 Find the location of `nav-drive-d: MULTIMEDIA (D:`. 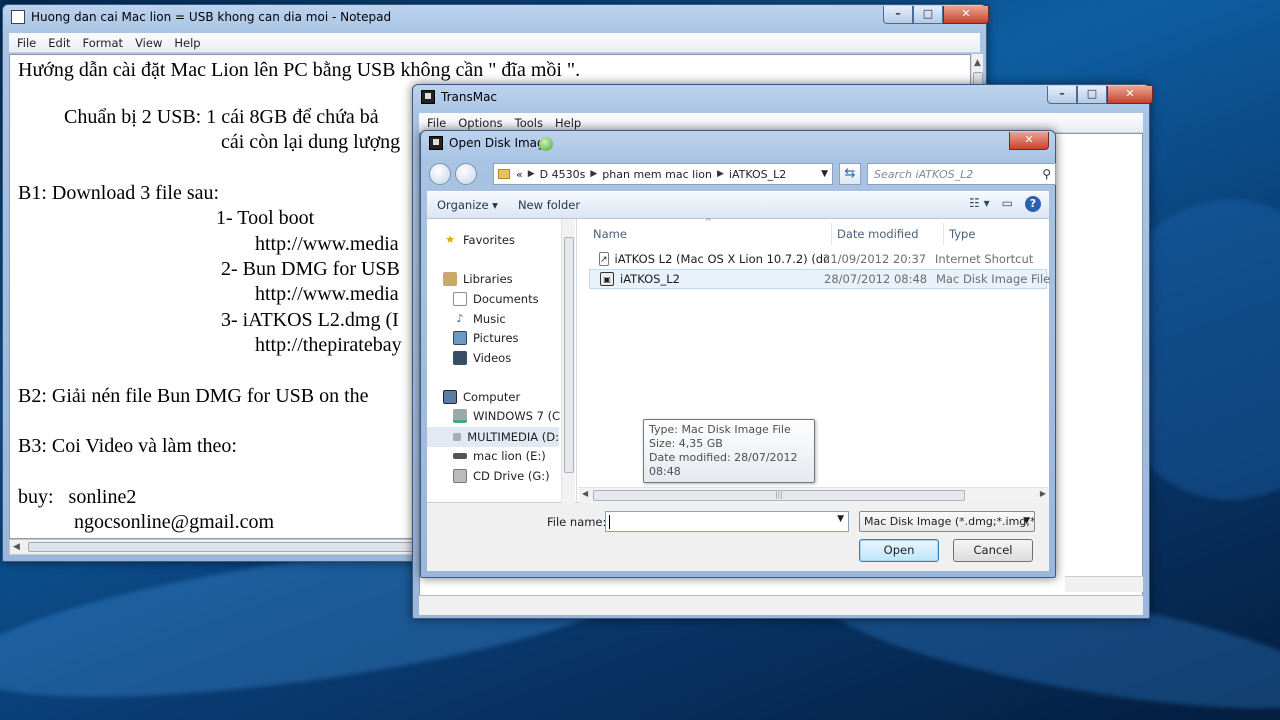

nav-drive-d: MULTIMEDIA (D: is located at coordinates (493, 437).